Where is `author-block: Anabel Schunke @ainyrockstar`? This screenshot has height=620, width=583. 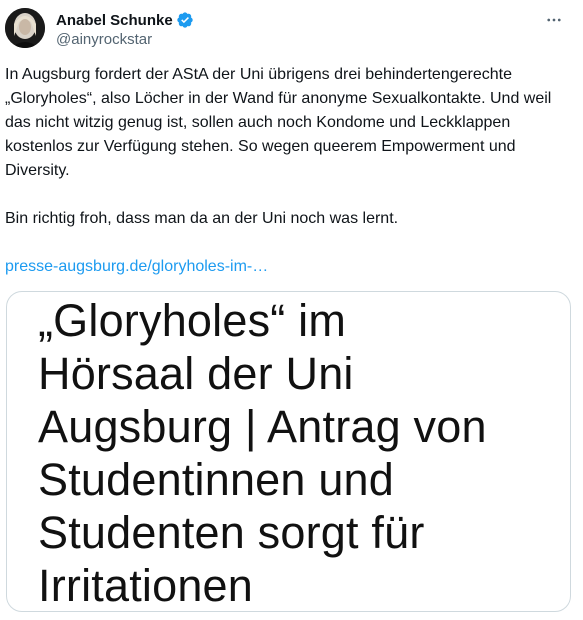 author-block: Anabel Schunke @ainyrockstar is located at coordinates (125, 29).